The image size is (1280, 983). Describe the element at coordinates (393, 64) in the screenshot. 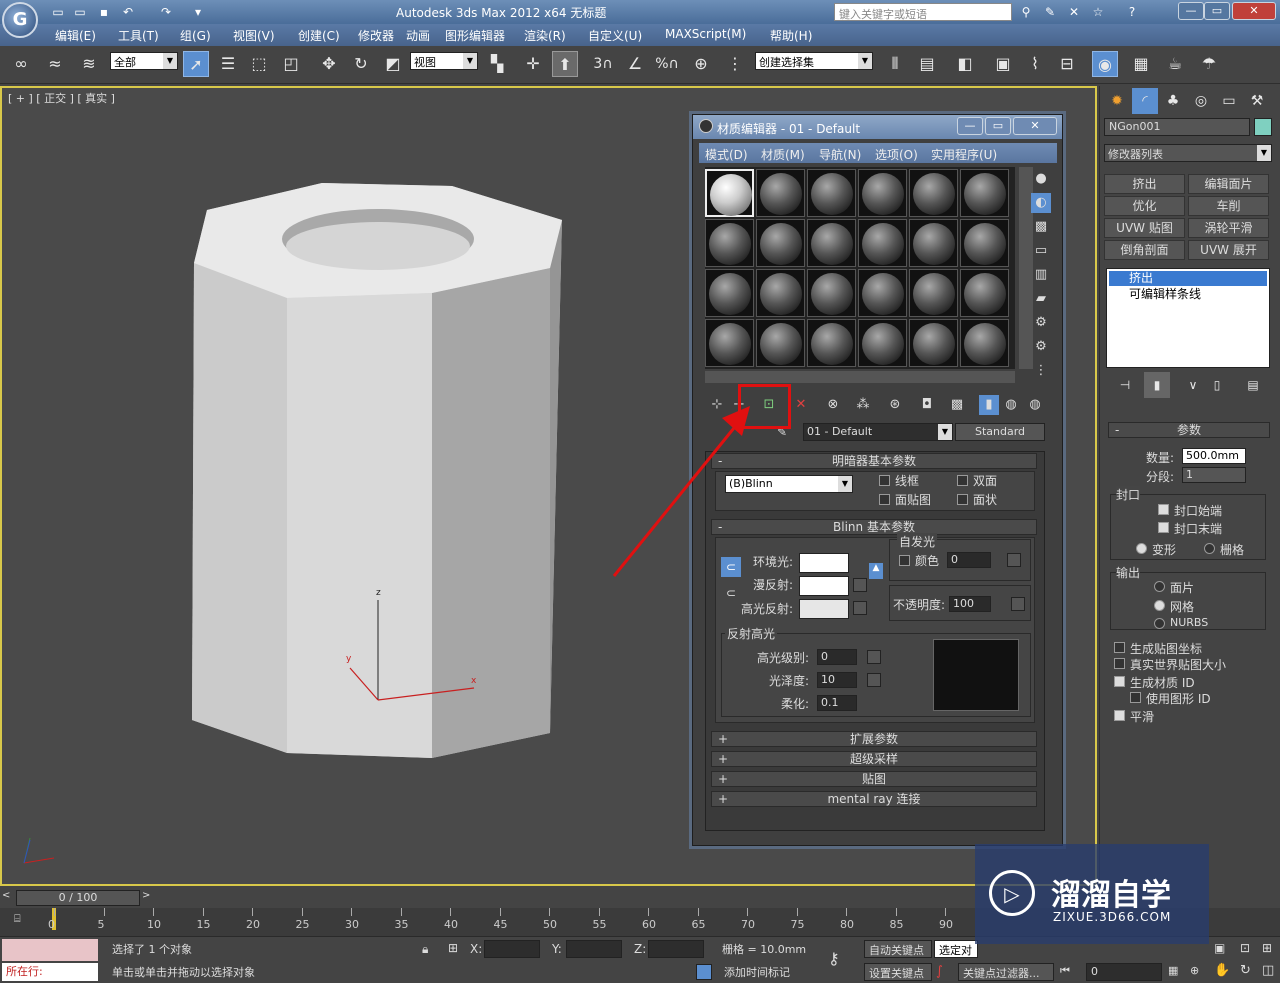

I see `scale-icon: ◩` at that location.